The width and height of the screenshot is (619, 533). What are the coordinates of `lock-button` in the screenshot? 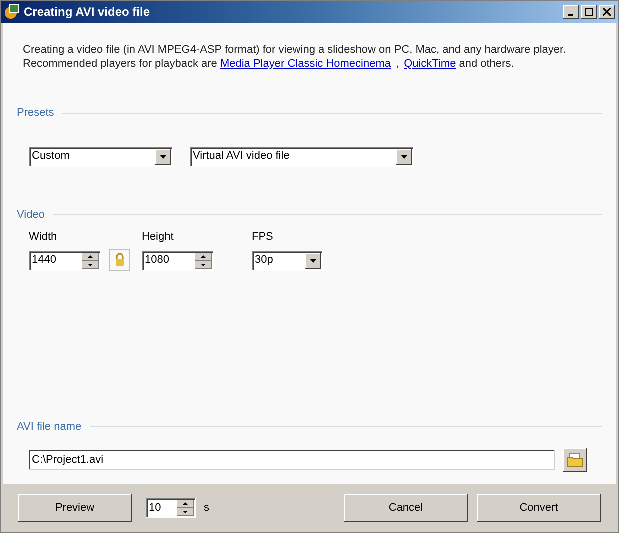 It's located at (119, 259).